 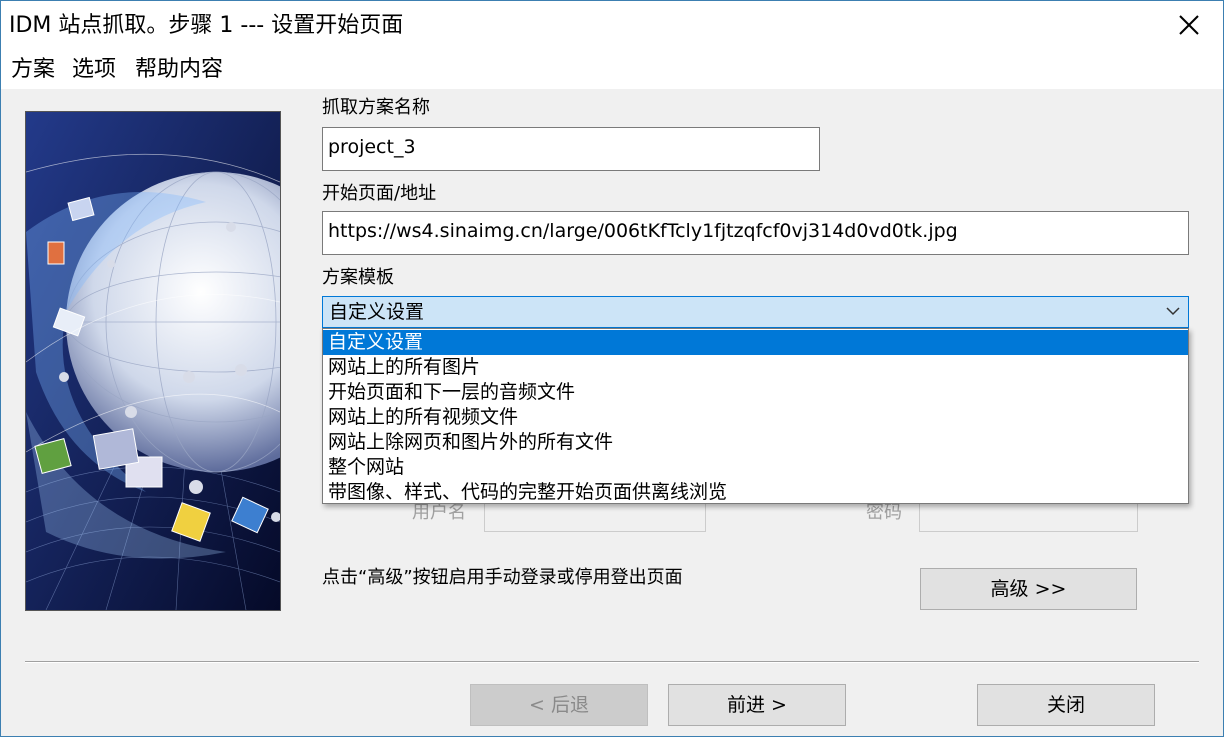 What do you see at coordinates (206, 25) in the screenshot?
I see `window-title: IDM 站点抓取。步骤 1 --- 设置开始页面` at bounding box center [206, 25].